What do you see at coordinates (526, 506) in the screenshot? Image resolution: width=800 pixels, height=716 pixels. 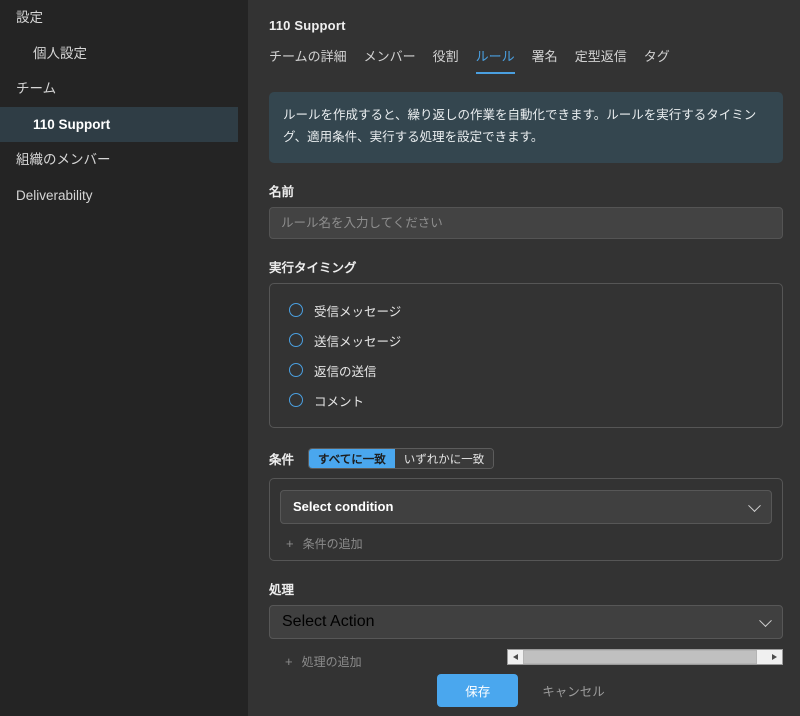 I see `select-condition-dropdown: Select condition` at bounding box center [526, 506].